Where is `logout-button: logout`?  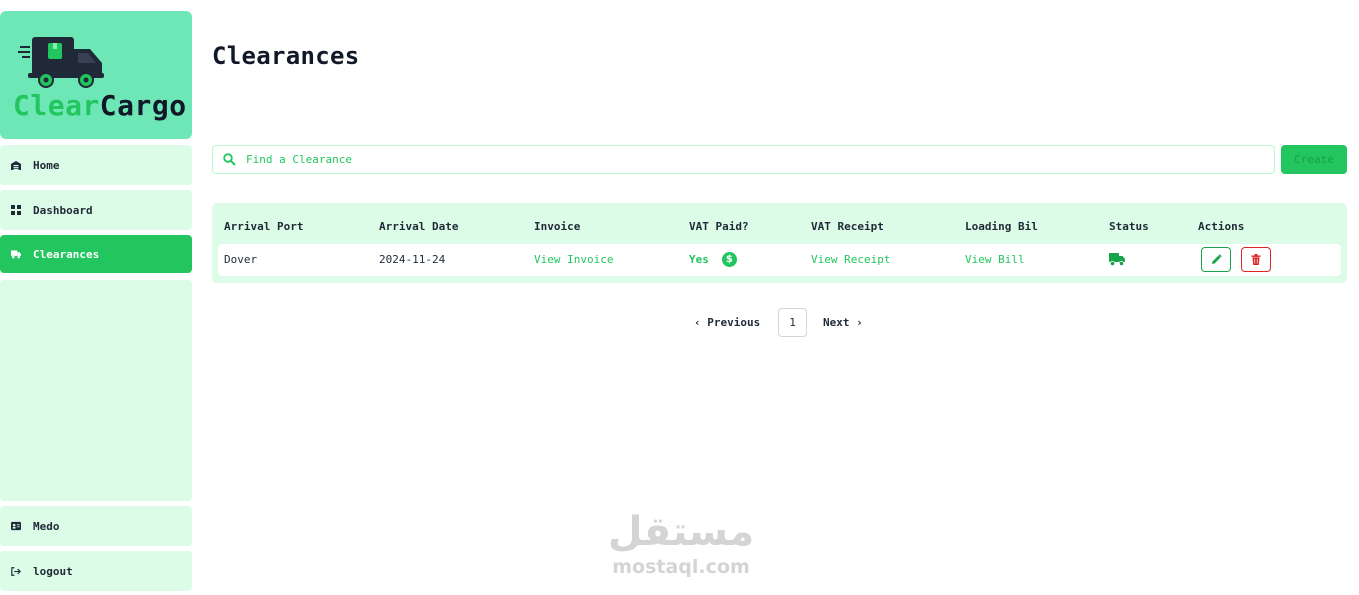 logout-button: logout is located at coordinates (96, 571).